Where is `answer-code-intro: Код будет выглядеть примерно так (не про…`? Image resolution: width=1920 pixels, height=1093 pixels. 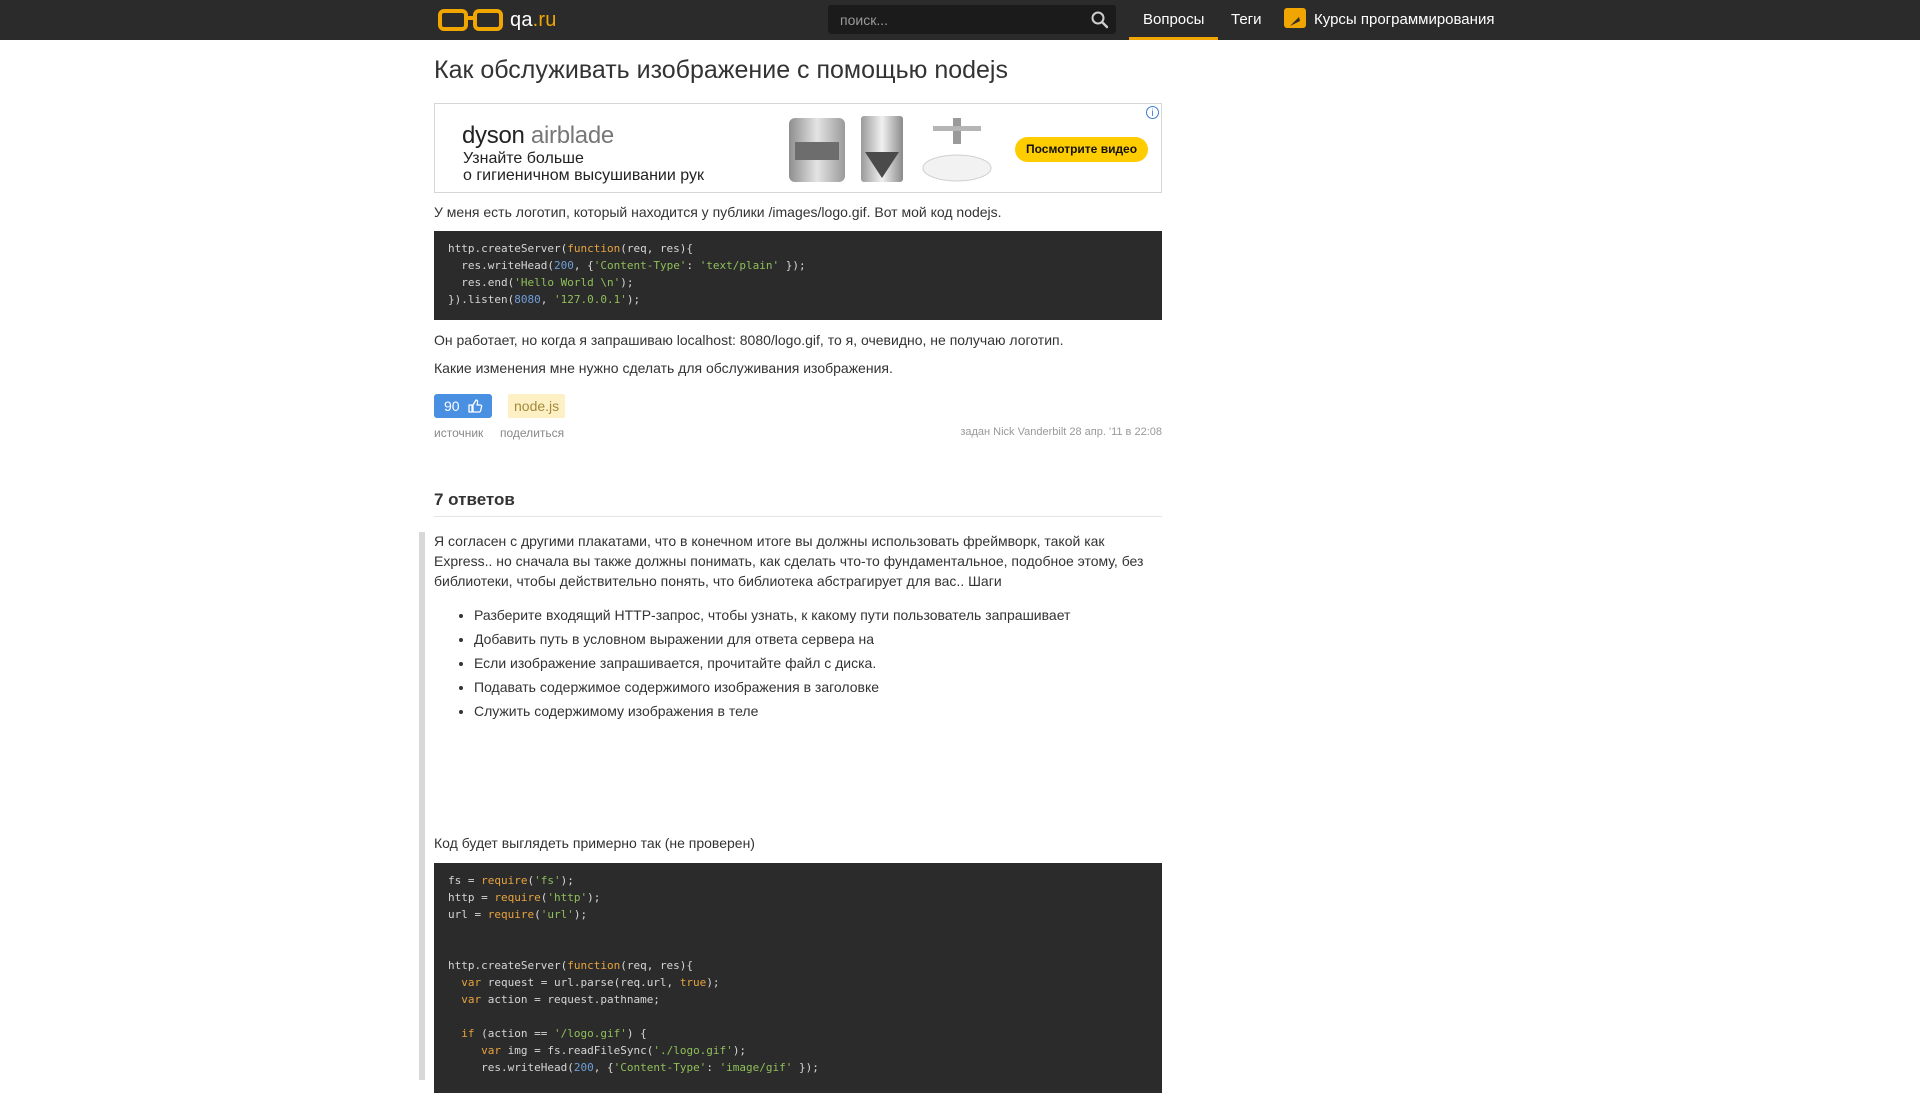
answer-code-intro: Код будет выглядеть примерно так (не про… is located at coordinates (594, 843).